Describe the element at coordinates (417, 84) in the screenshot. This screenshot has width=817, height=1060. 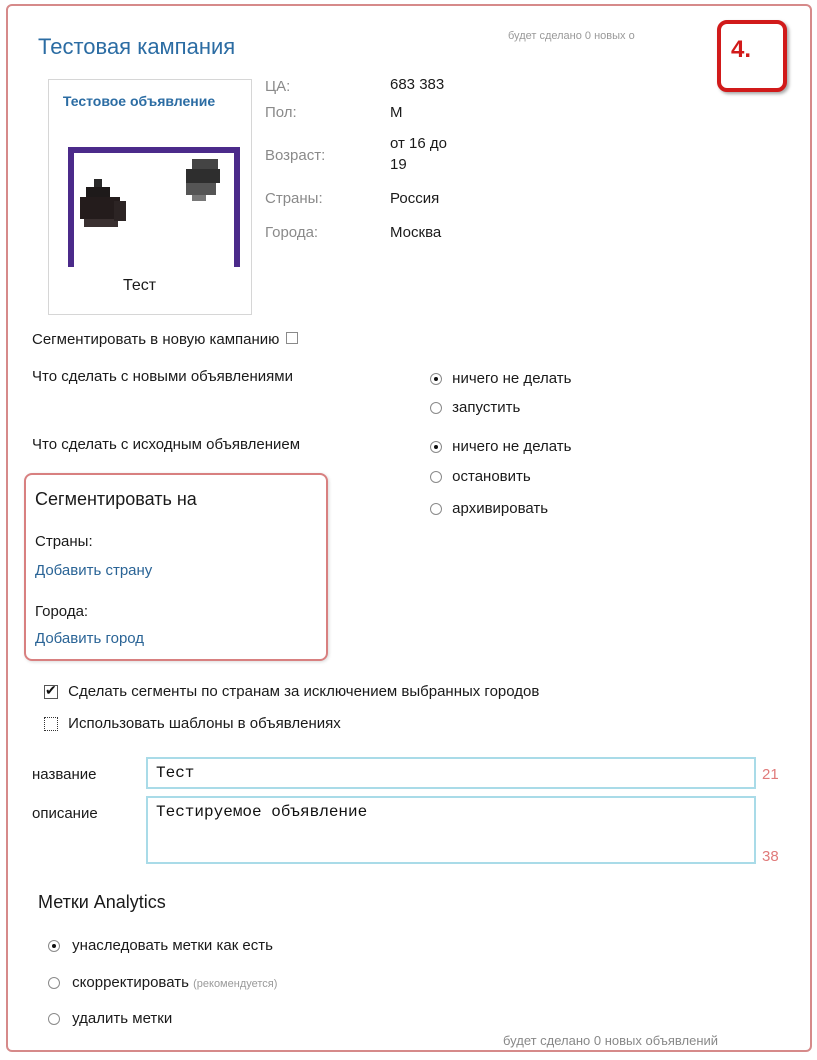
I see `audience-value: 683 383` at that location.